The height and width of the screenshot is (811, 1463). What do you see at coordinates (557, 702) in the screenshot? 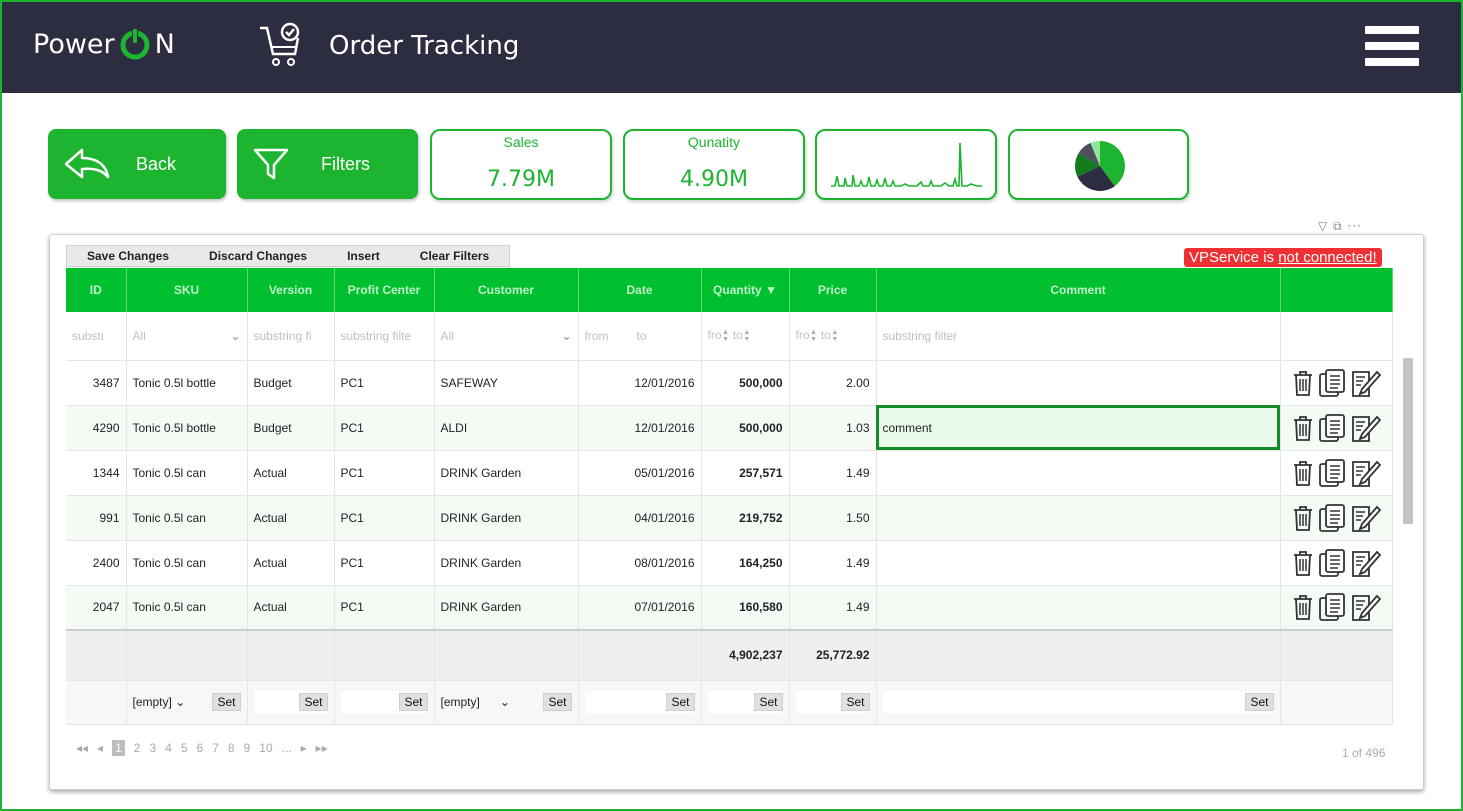
I see `customer-set-button: Set` at bounding box center [557, 702].